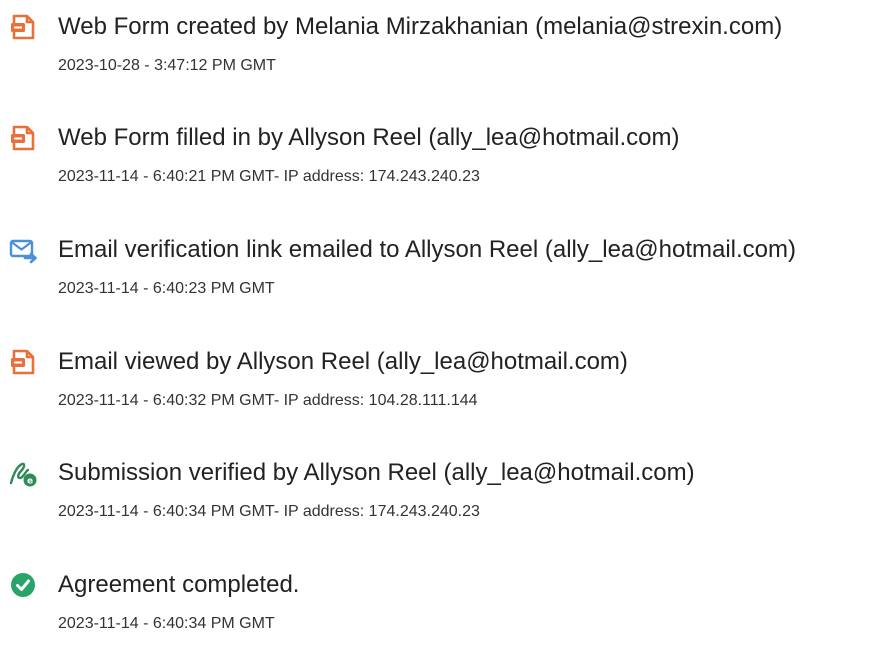  Describe the element at coordinates (167, 65) in the screenshot. I see `event-timestamp: 2023-10-28 - 3:47:12 PM GMT` at that location.